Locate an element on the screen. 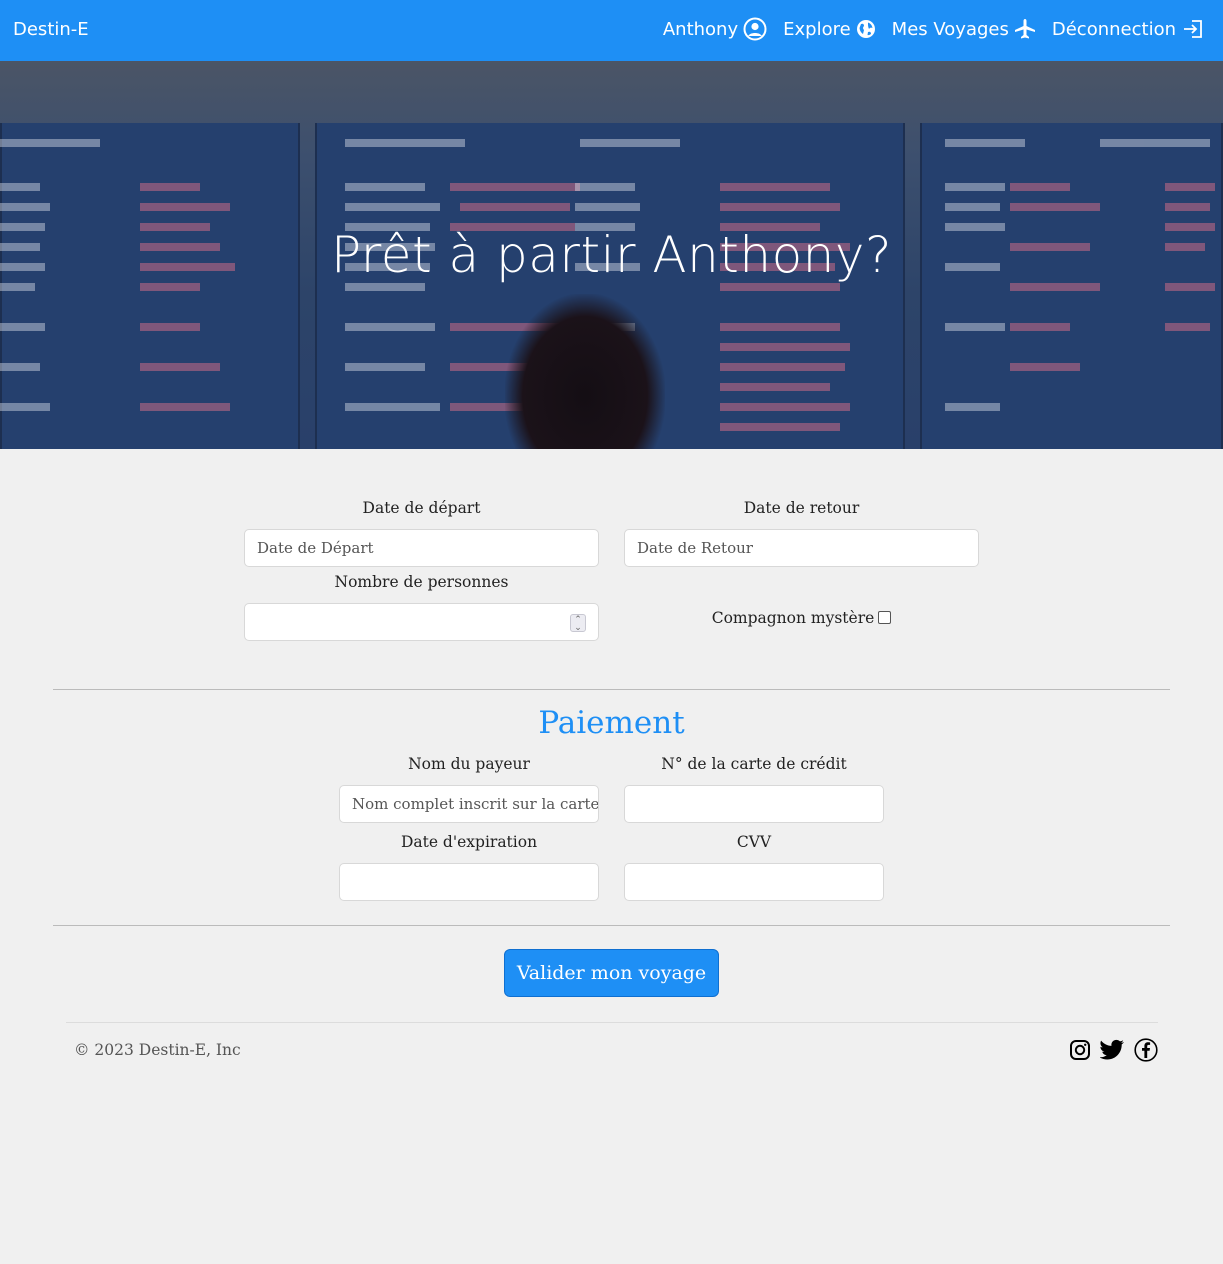  payer-name-input: Nom complet inscrit sur la carte is located at coordinates (469, 804).